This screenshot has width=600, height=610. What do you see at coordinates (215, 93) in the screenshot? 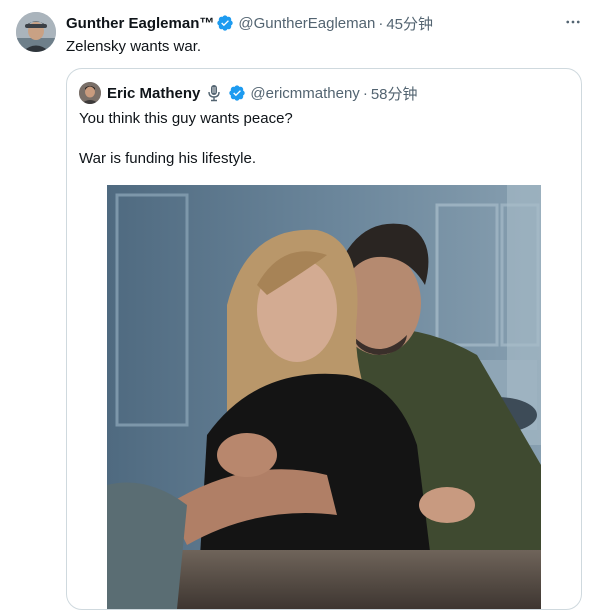
I see `microphone-icon` at bounding box center [215, 93].